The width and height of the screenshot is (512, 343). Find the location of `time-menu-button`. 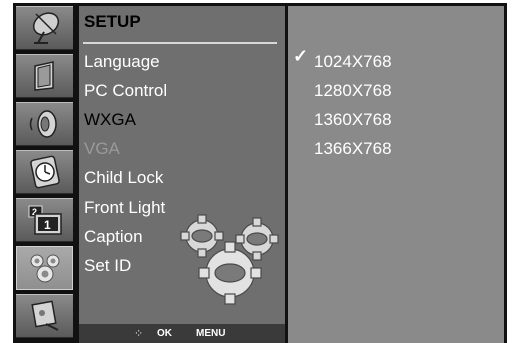

time-menu-button is located at coordinates (44, 172).